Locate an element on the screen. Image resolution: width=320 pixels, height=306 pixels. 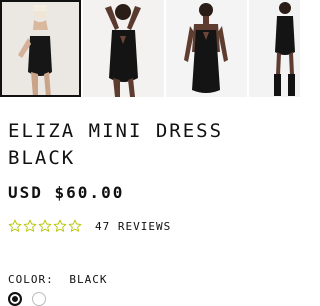
rating-row: 47 REVIEWS is located at coordinates (89, 226).